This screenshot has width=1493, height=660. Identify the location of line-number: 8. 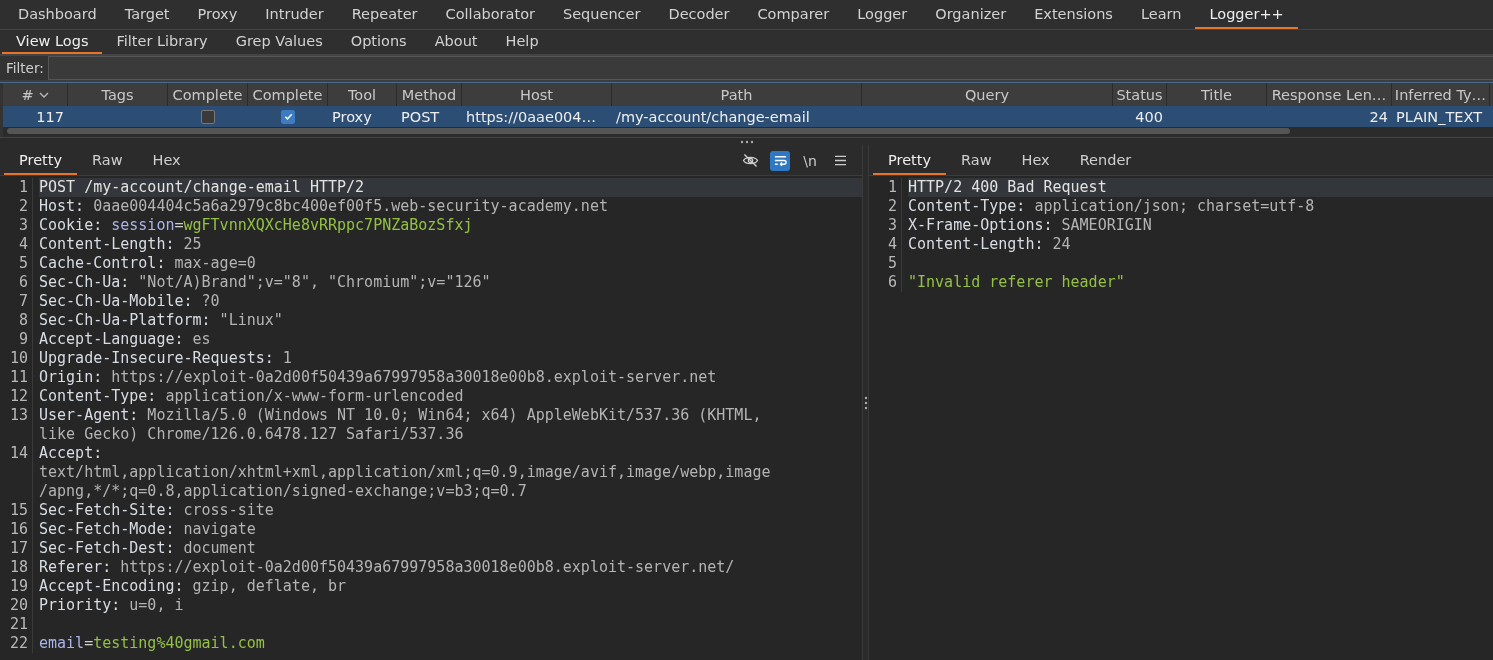
(16, 320).